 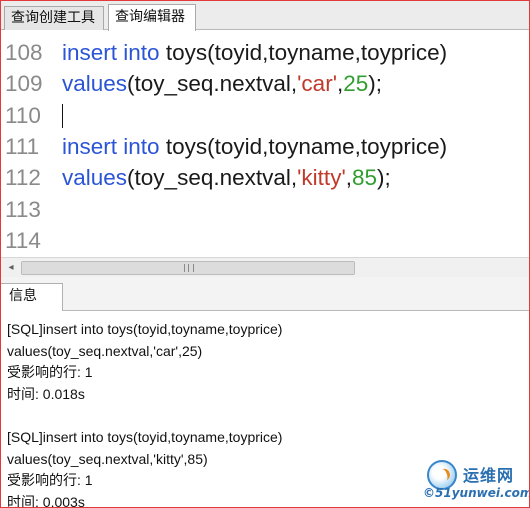 What do you see at coordinates (11, 268) in the screenshot?
I see `scroll-left-arrow-icon: ◂` at bounding box center [11, 268].